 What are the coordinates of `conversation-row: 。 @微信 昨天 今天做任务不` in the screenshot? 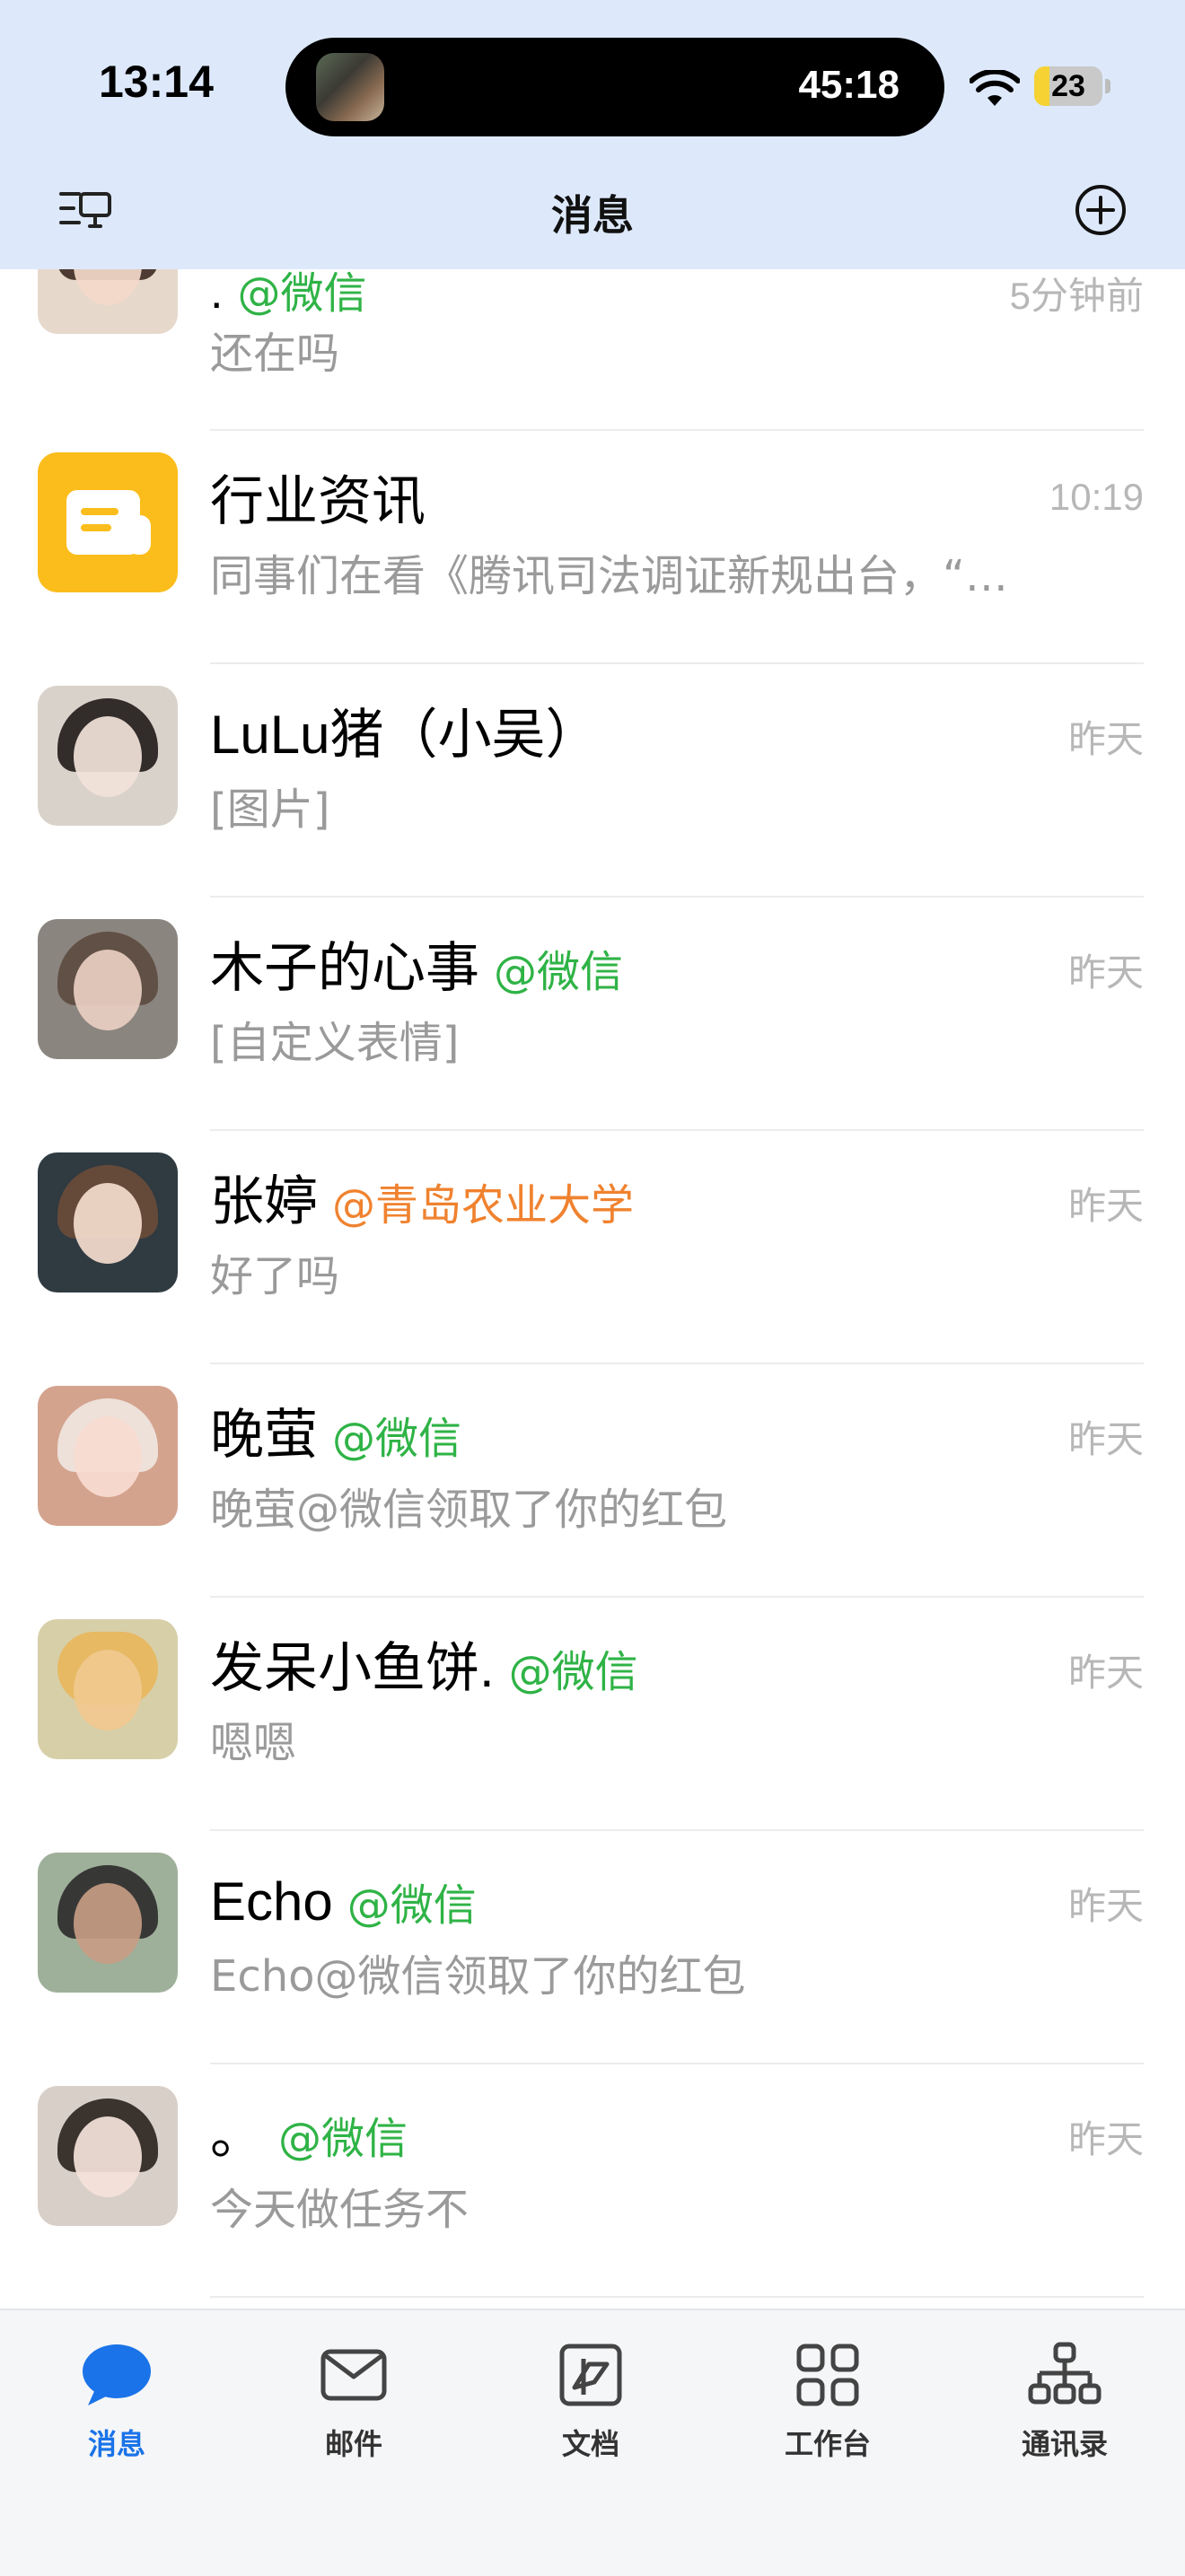 It's located at (592, 2181).